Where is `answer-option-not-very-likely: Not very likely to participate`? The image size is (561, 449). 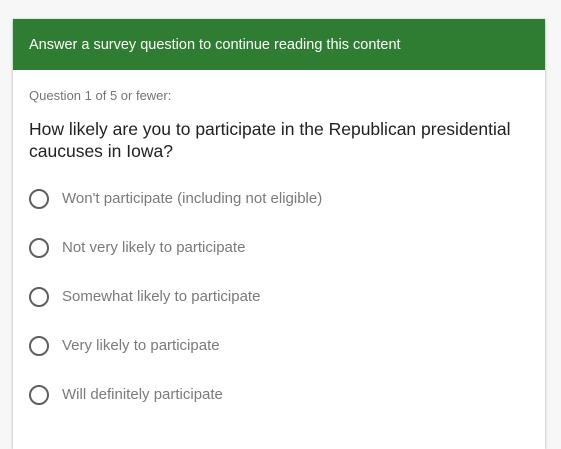 answer-option-not-very-likely: Not very likely to participate is located at coordinates (279, 247).